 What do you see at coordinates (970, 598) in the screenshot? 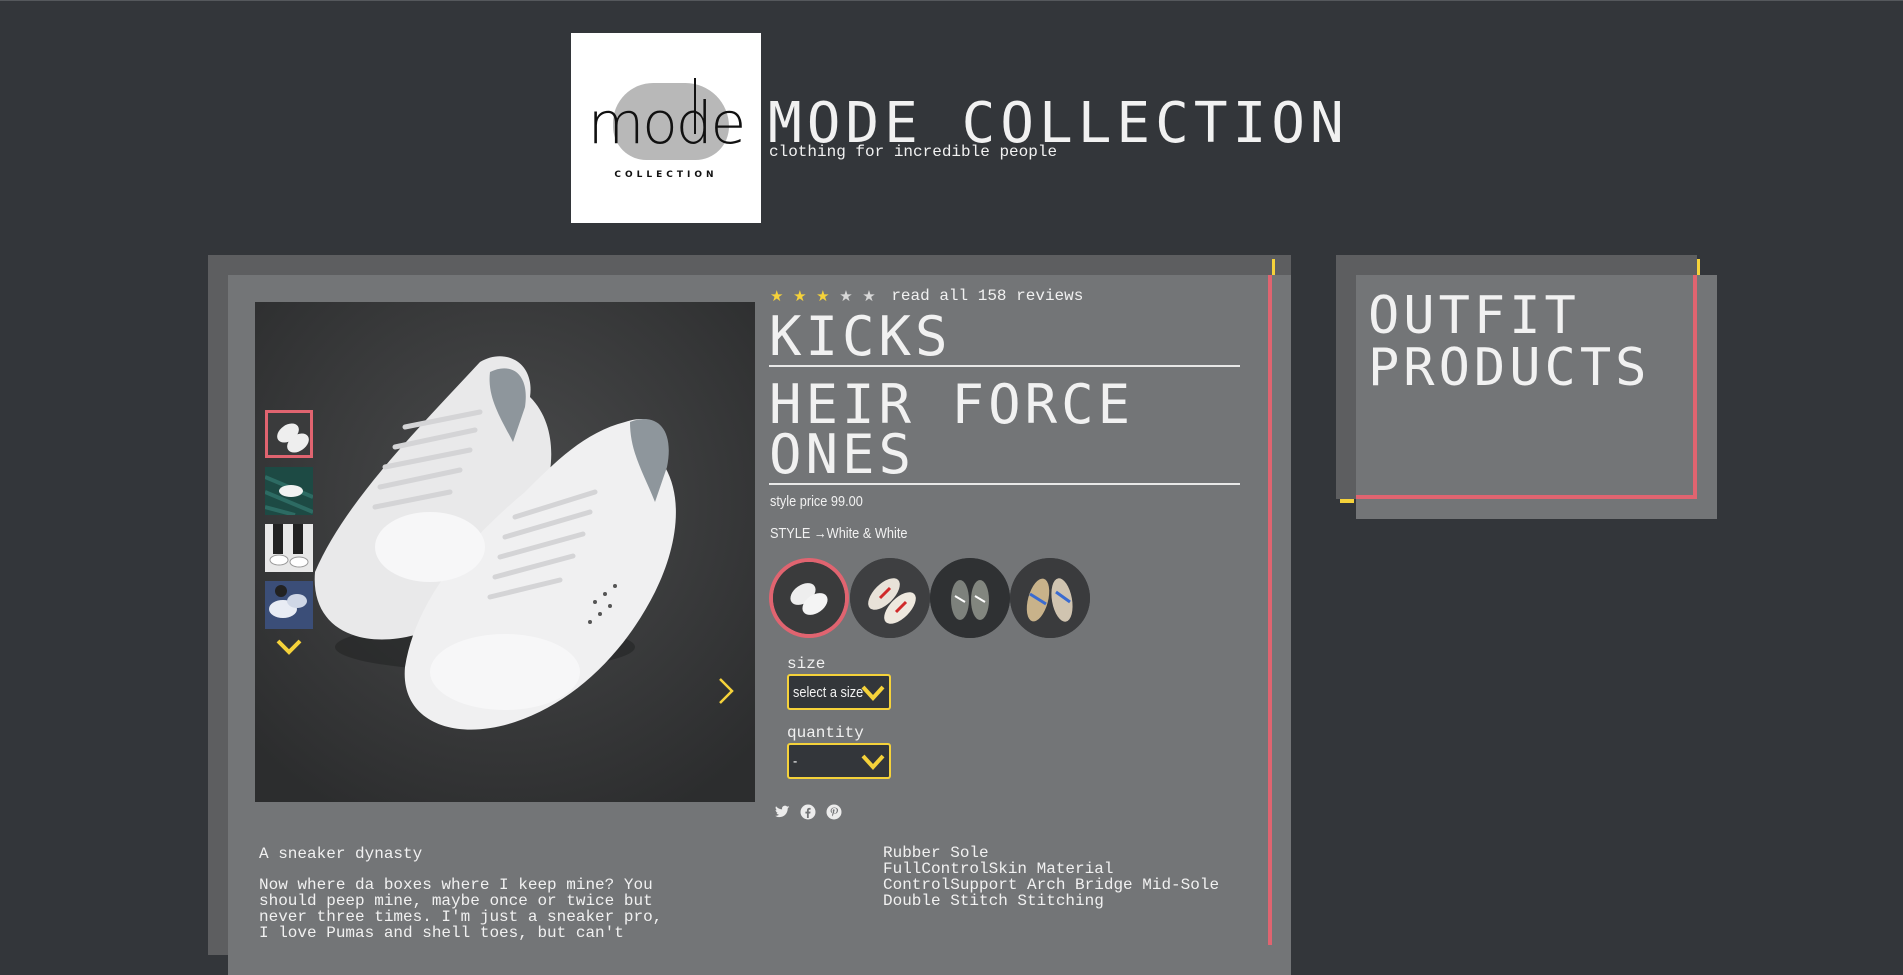
I see `style-swatch-grey` at bounding box center [970, 598].